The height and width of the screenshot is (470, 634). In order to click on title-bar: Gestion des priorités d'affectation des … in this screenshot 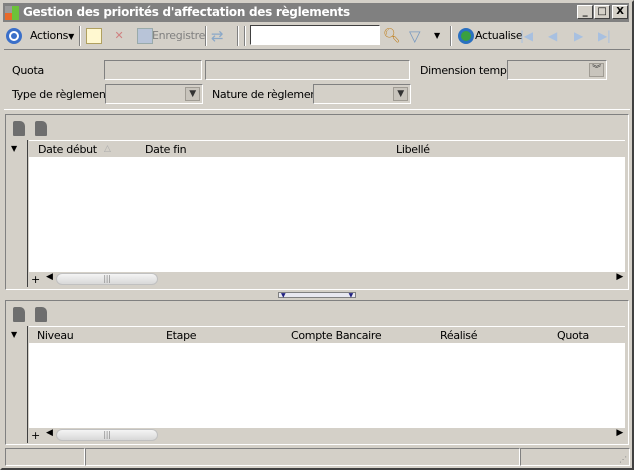, I will do `click(316, 12)`.